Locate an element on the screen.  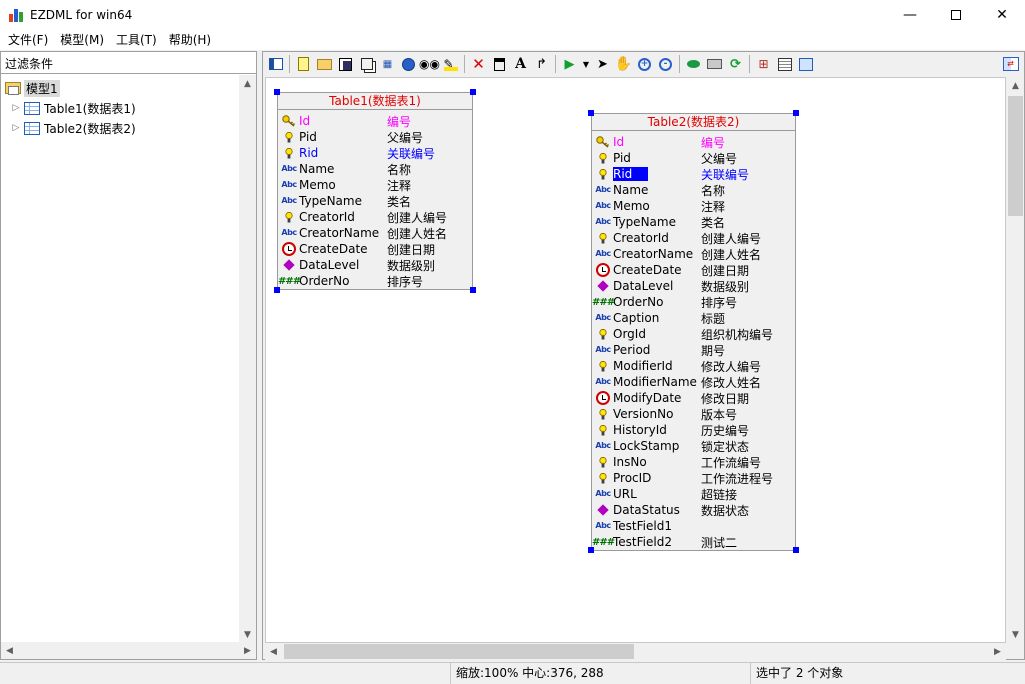
field-row-datastatus: DataStatus 数据状态 is located at coordinates (670, 510).